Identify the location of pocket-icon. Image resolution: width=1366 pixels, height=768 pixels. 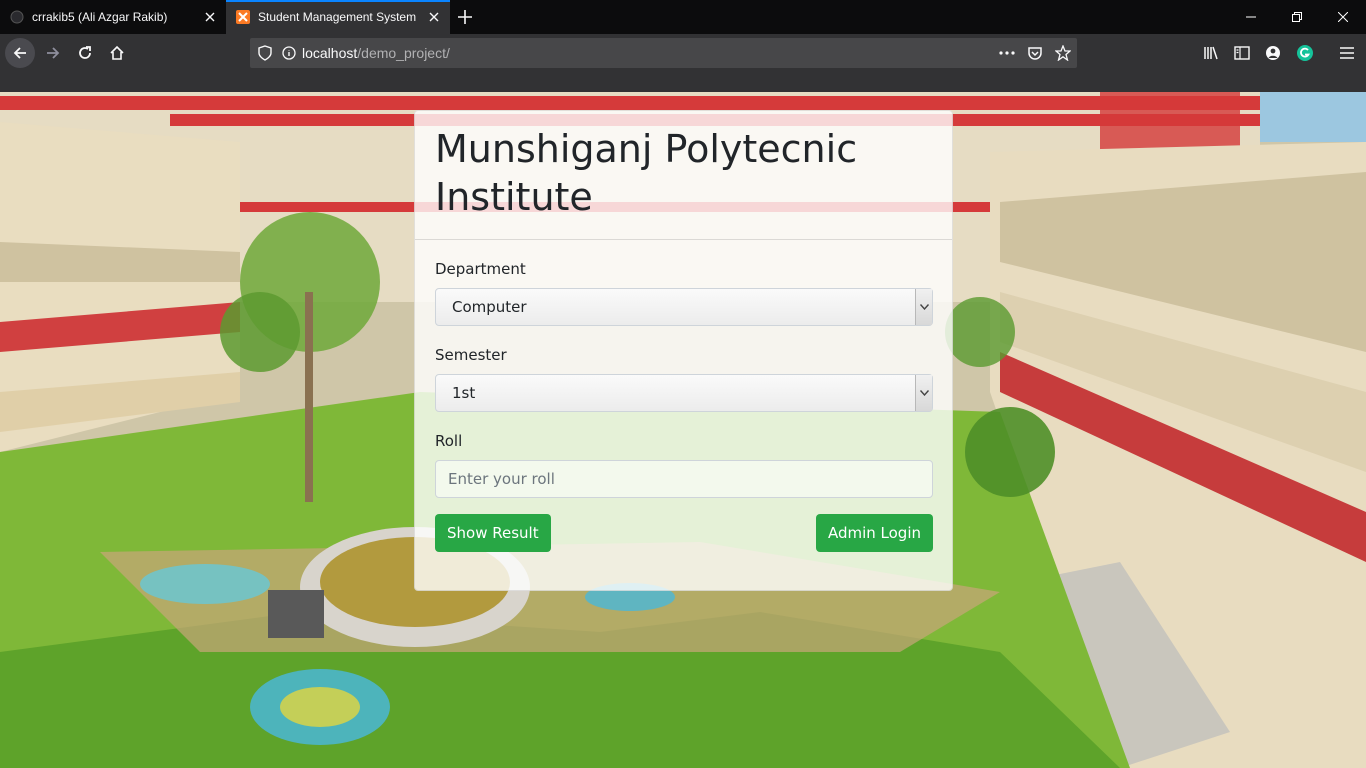
(1035, 53).